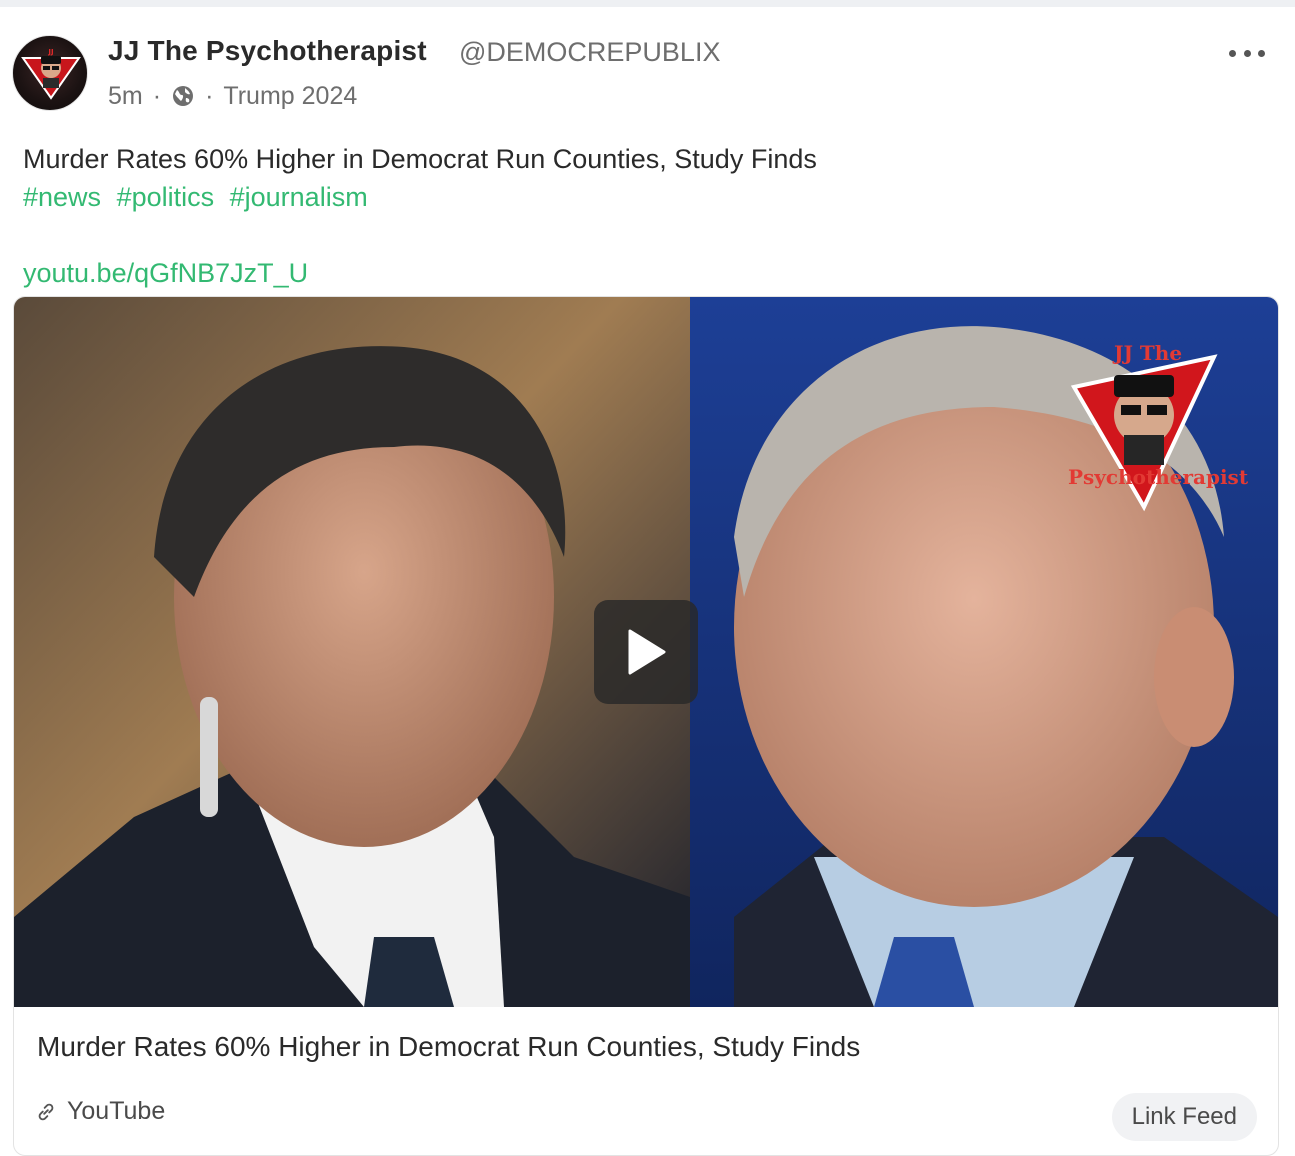 The image size is (1295, 1156). Describe the element at coordinates (1184, 1117) in the screenshot. I see `link-feed-button: Link Feed` at that location.